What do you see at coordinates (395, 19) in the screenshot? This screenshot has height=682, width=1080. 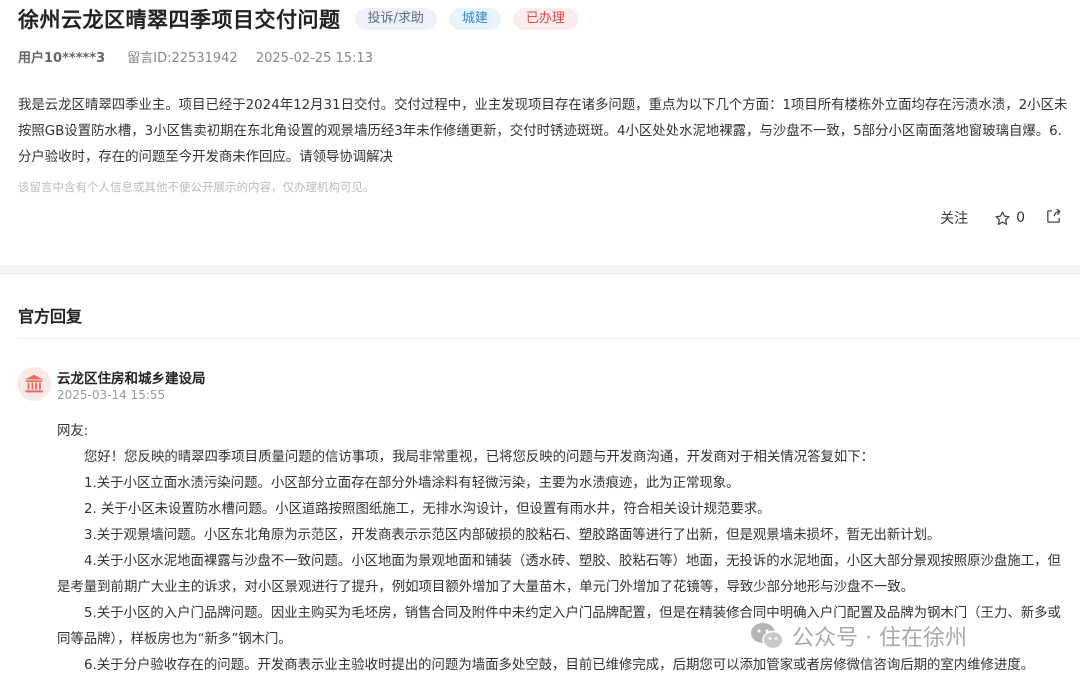 I see `tag-category: 投诉/求助` at bounding box center [395, 19].